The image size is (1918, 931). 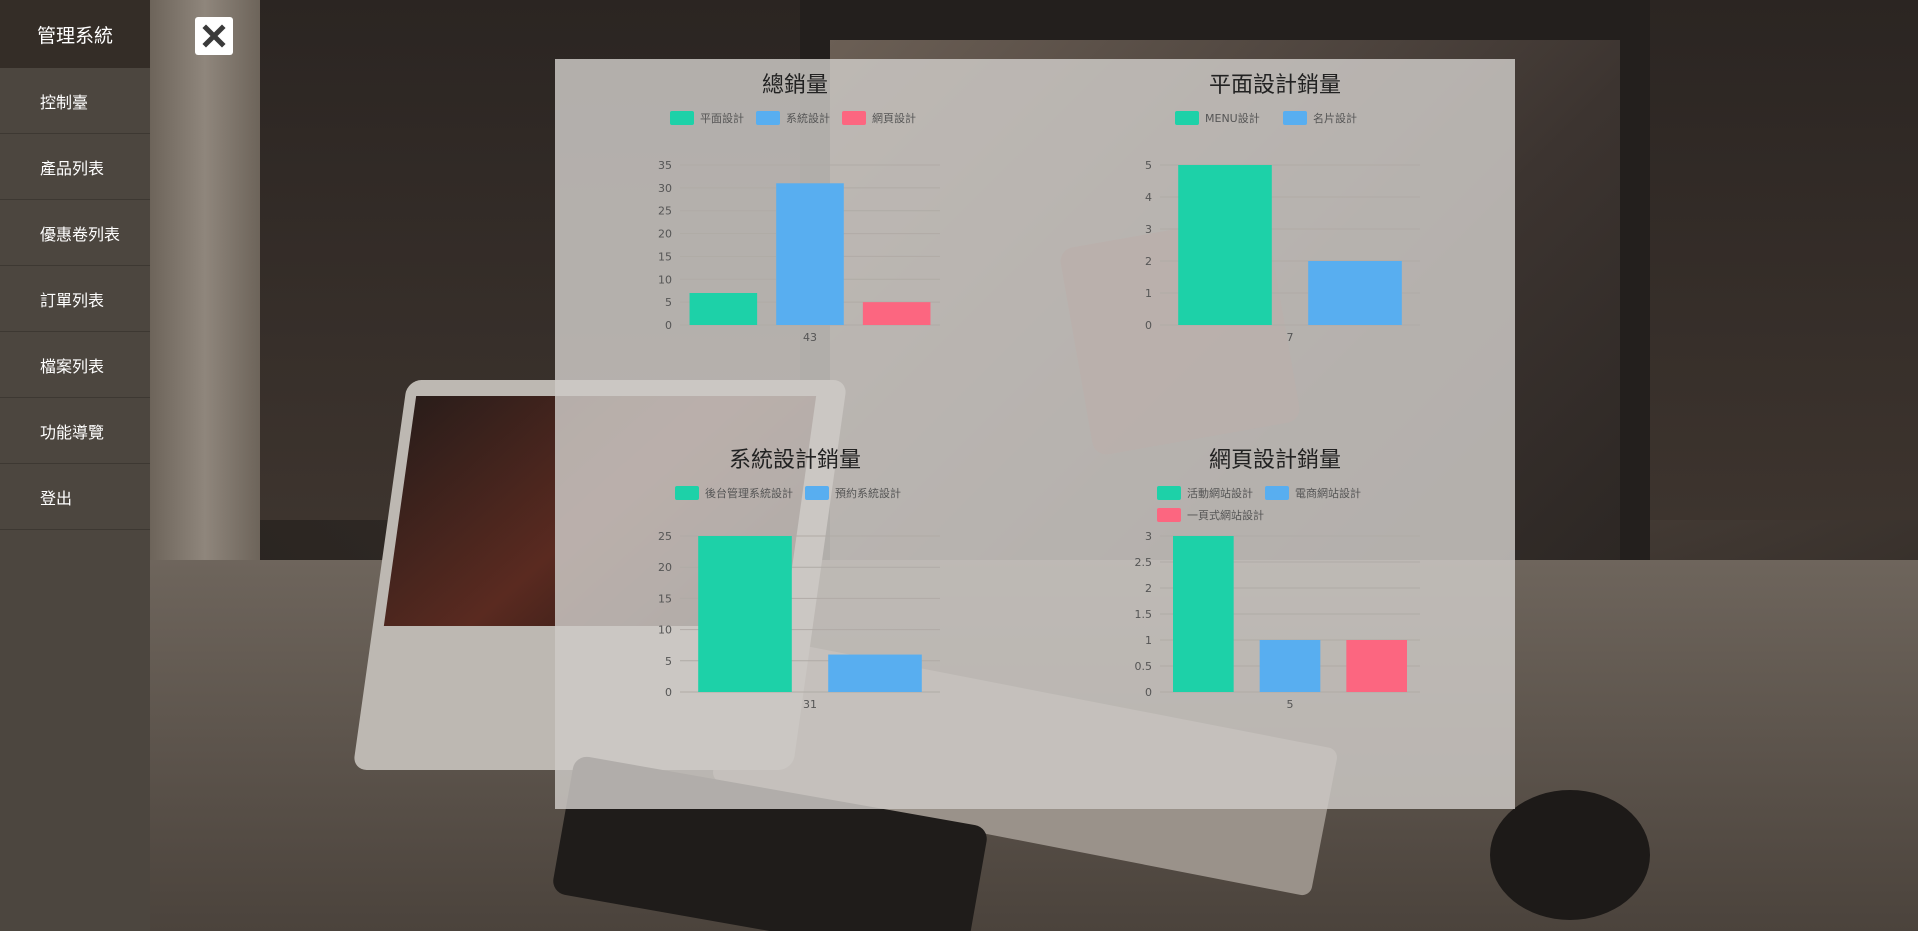 What do you see at coordinates (75, 167) in the screenshot?
I see `sidebar-item-products: 產品列表` at bounding box center [75, 167].